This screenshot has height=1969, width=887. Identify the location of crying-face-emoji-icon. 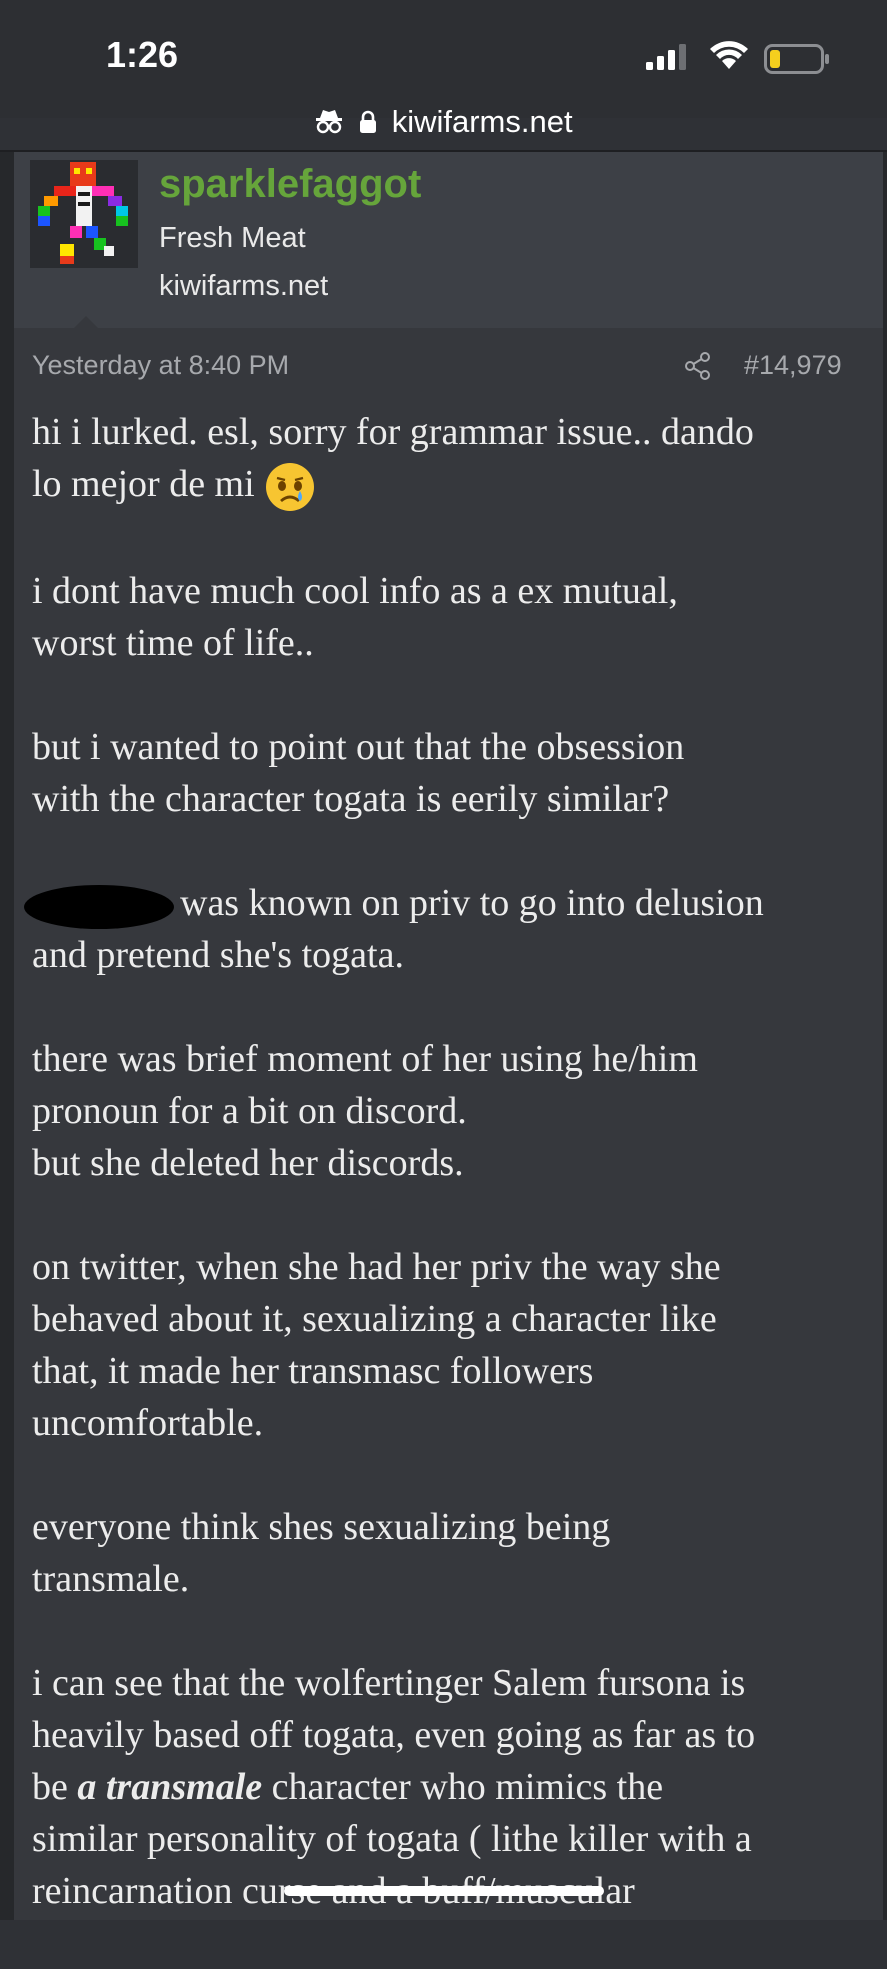
(290, 487).